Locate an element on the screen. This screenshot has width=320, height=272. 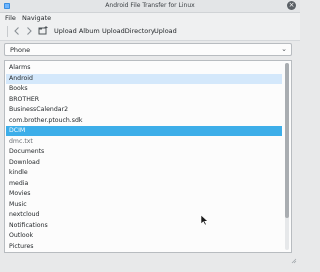
mouse-cursor-icon is located at coordinates (204, 220).